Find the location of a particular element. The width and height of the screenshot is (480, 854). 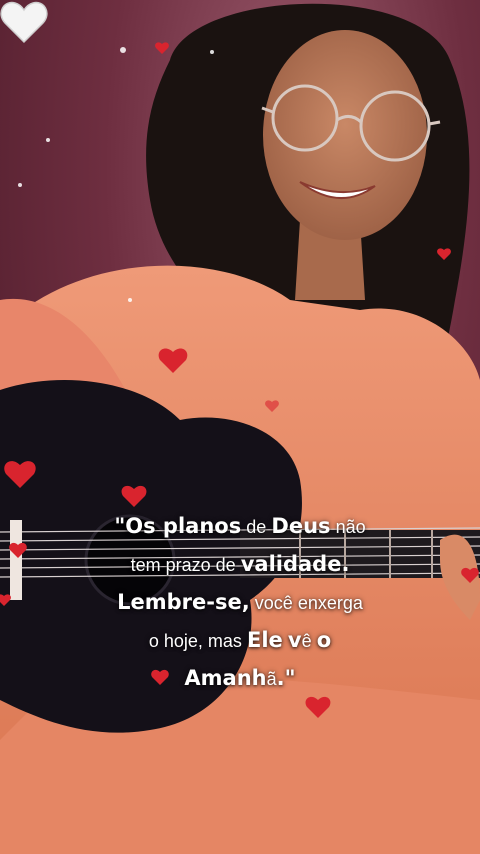

quote-line-3: Lembre-se, você enxerga is located at coordinates (240, 602).